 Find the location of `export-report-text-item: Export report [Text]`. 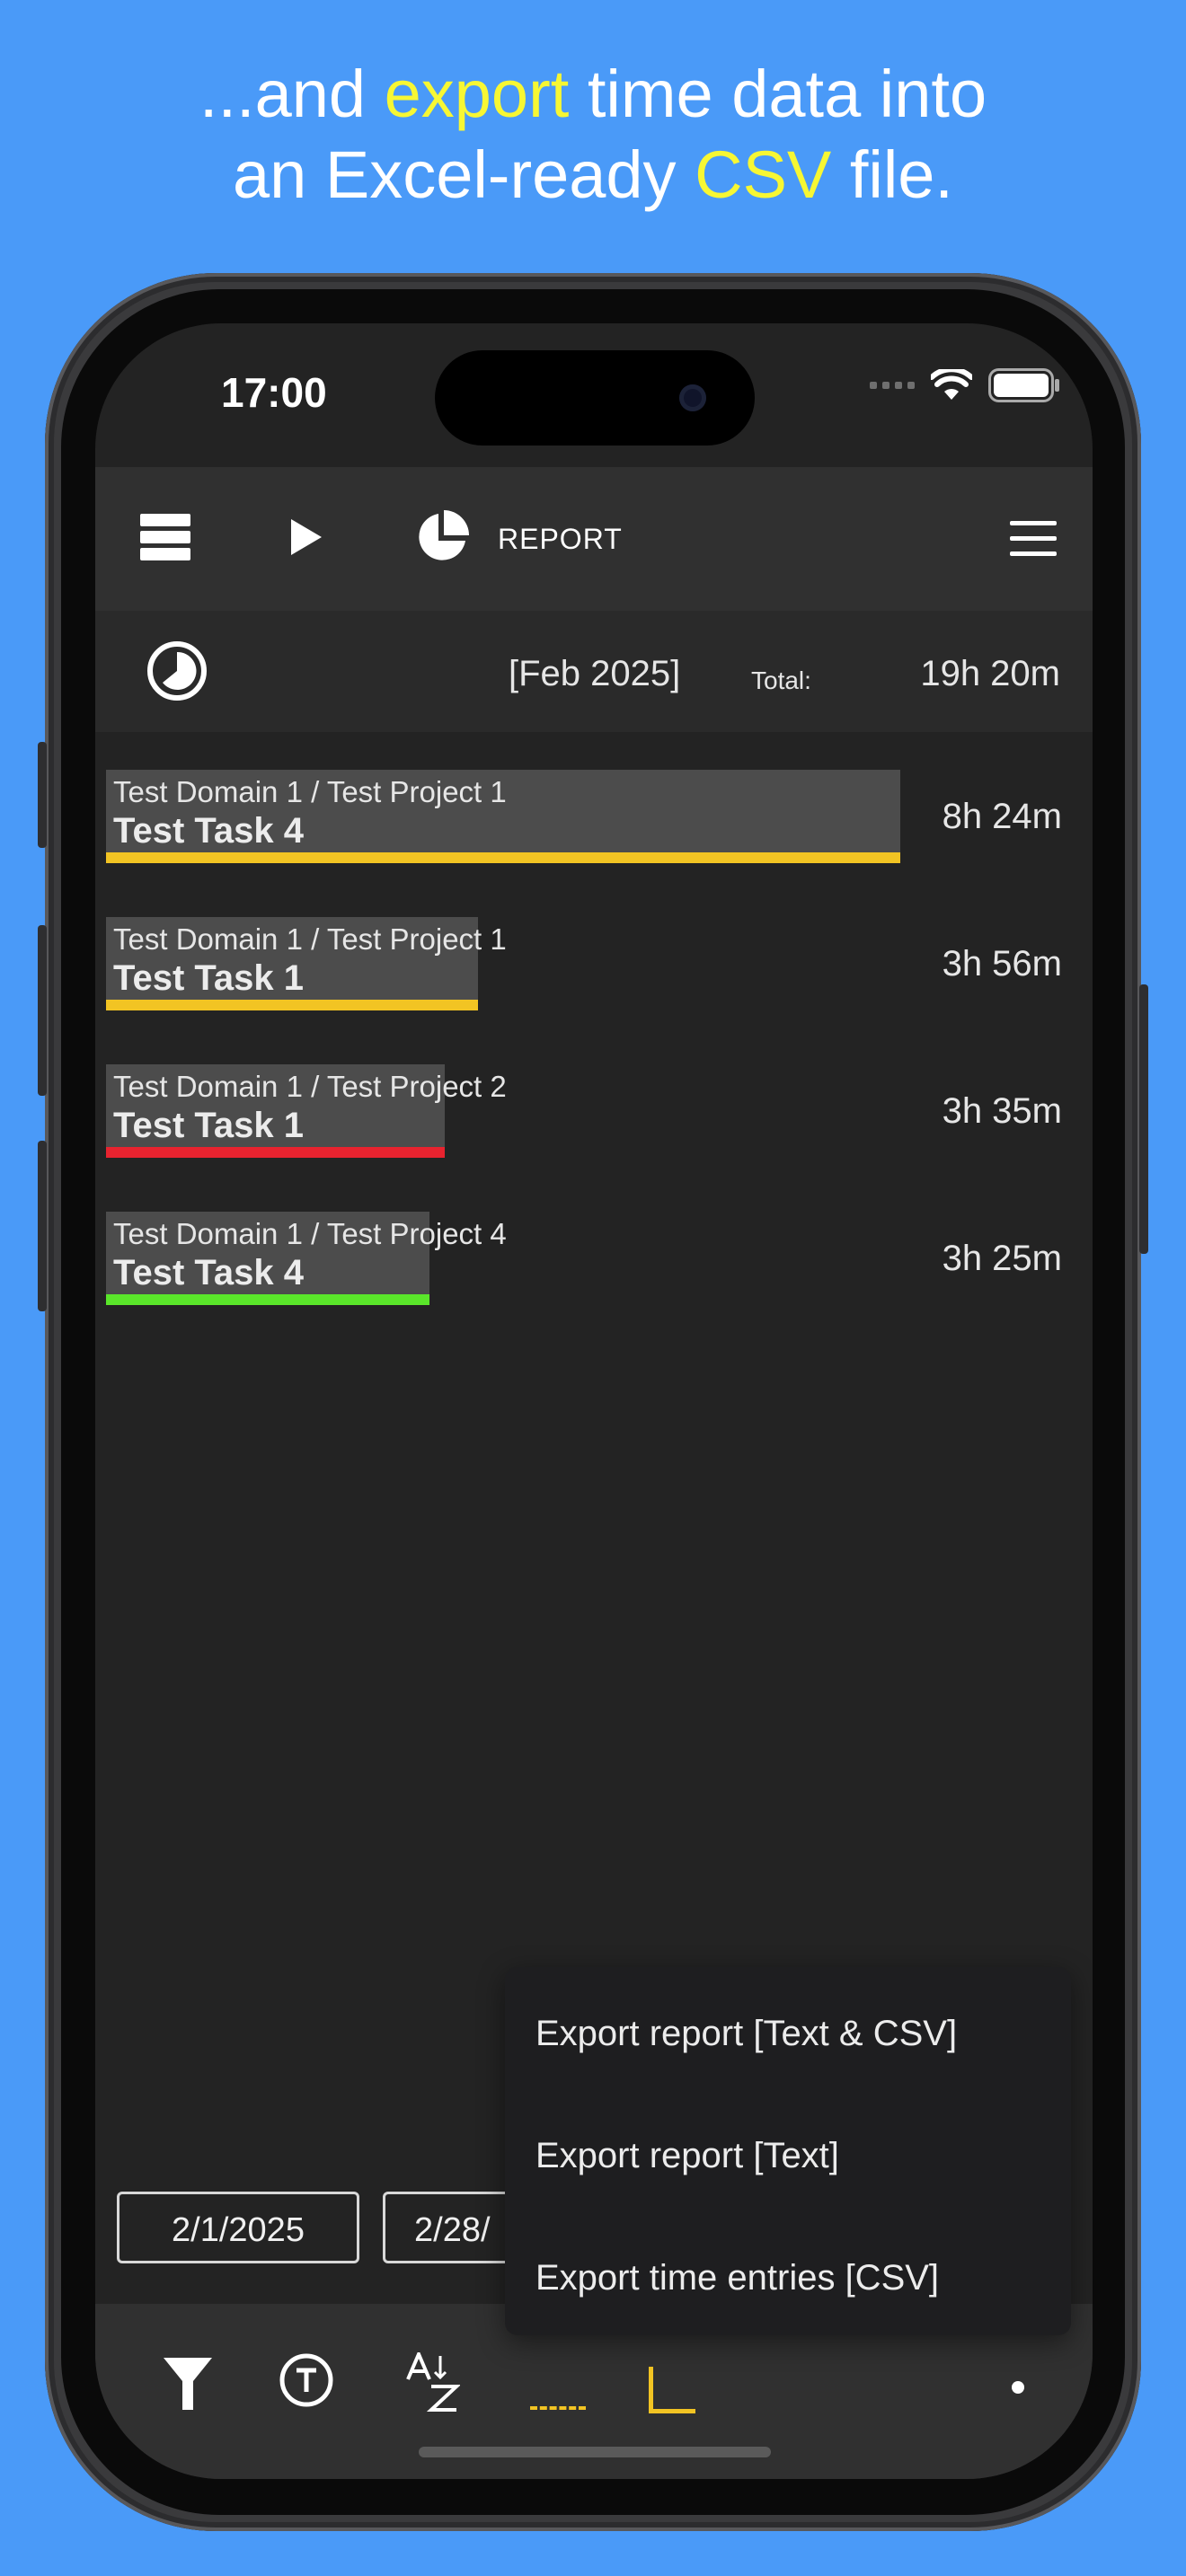

export-report-text-item: Export report [Text] is located at coordinates (687, 2156).